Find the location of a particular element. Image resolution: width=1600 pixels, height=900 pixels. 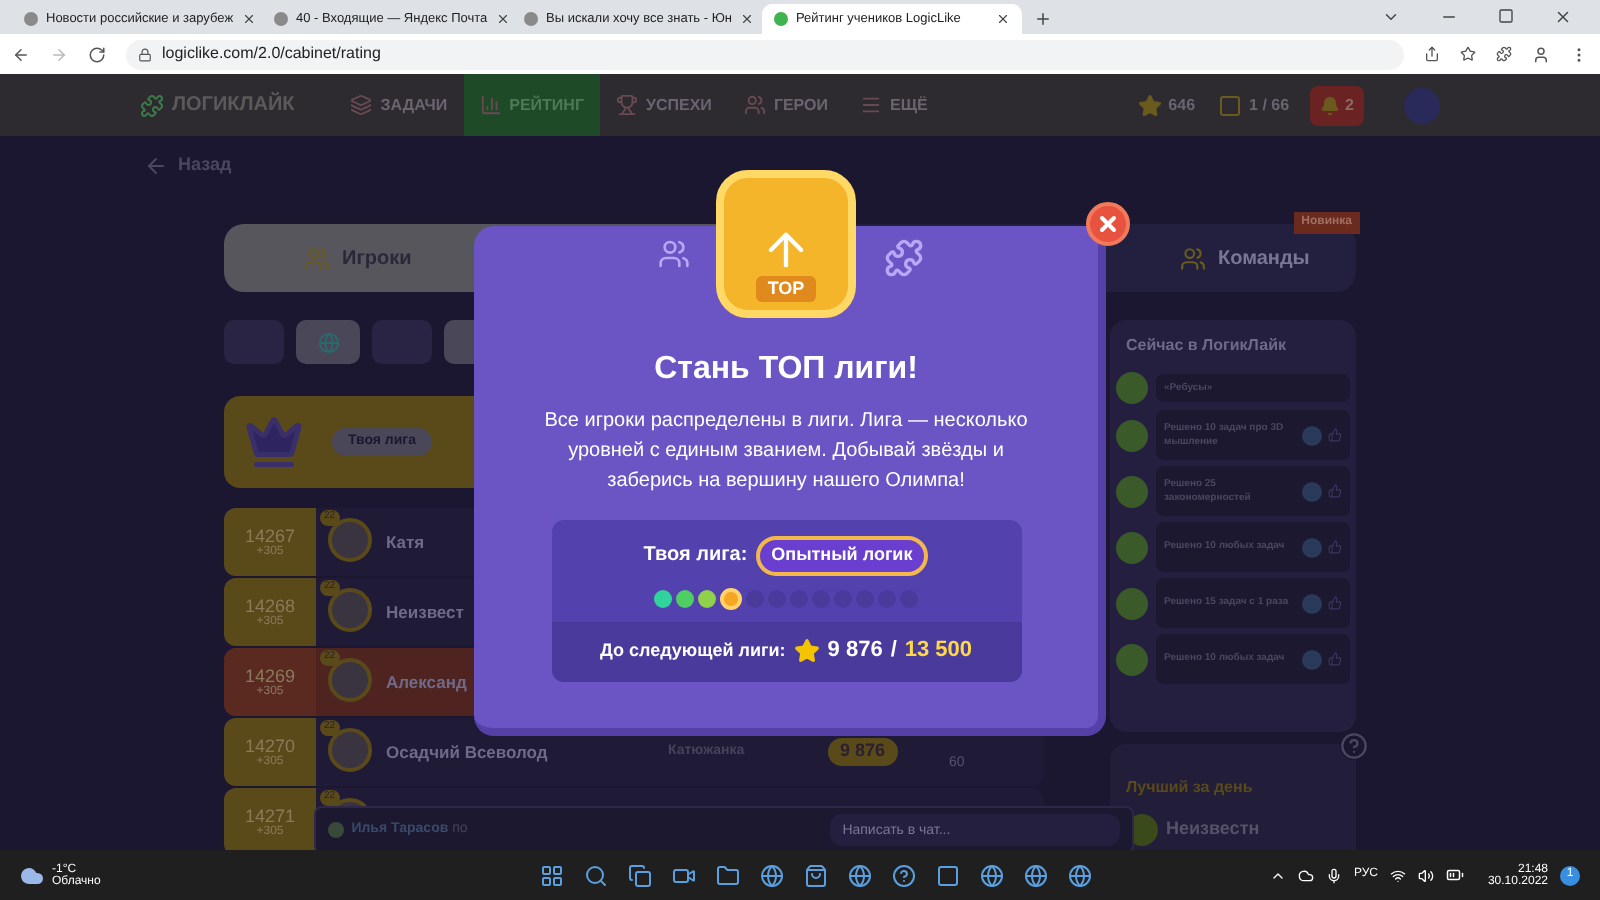

player-name: Неизвест is located at coordinates (426, 612).